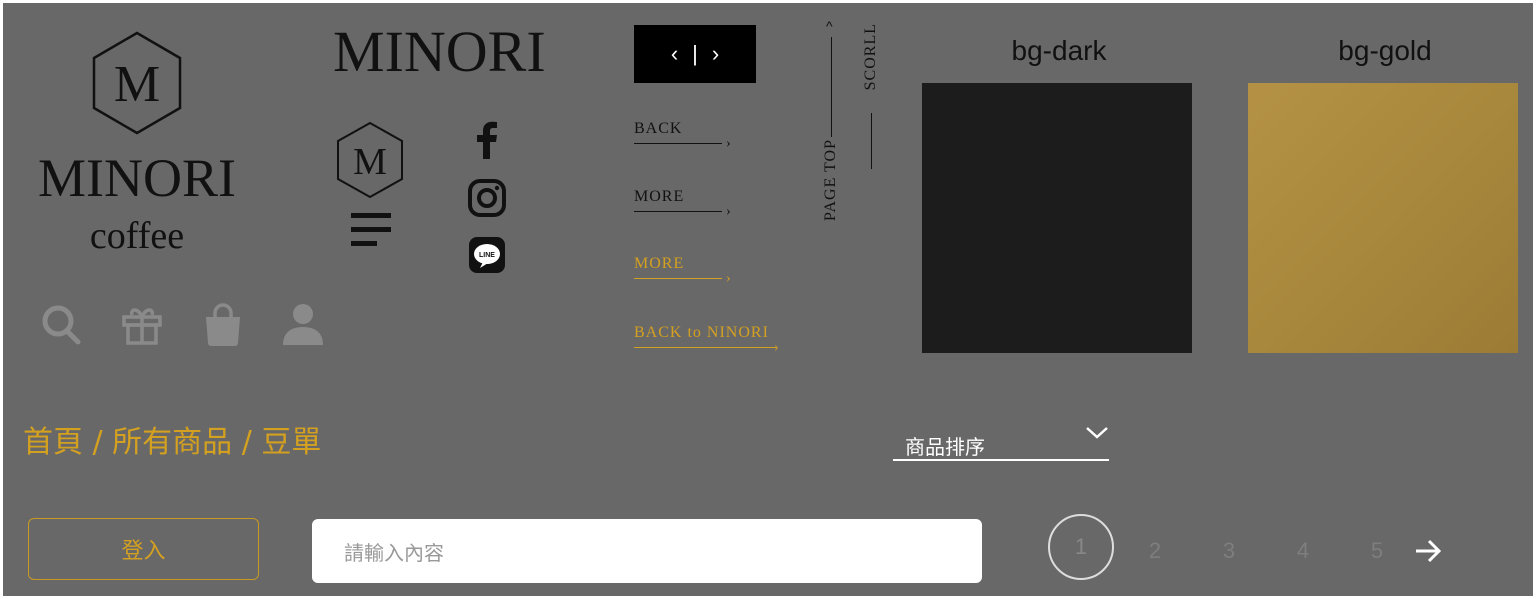 Image resolution: width=1537 pixels, height=599 pixels. I want to click on scroll-label: SCORLL, so click(870, 57).